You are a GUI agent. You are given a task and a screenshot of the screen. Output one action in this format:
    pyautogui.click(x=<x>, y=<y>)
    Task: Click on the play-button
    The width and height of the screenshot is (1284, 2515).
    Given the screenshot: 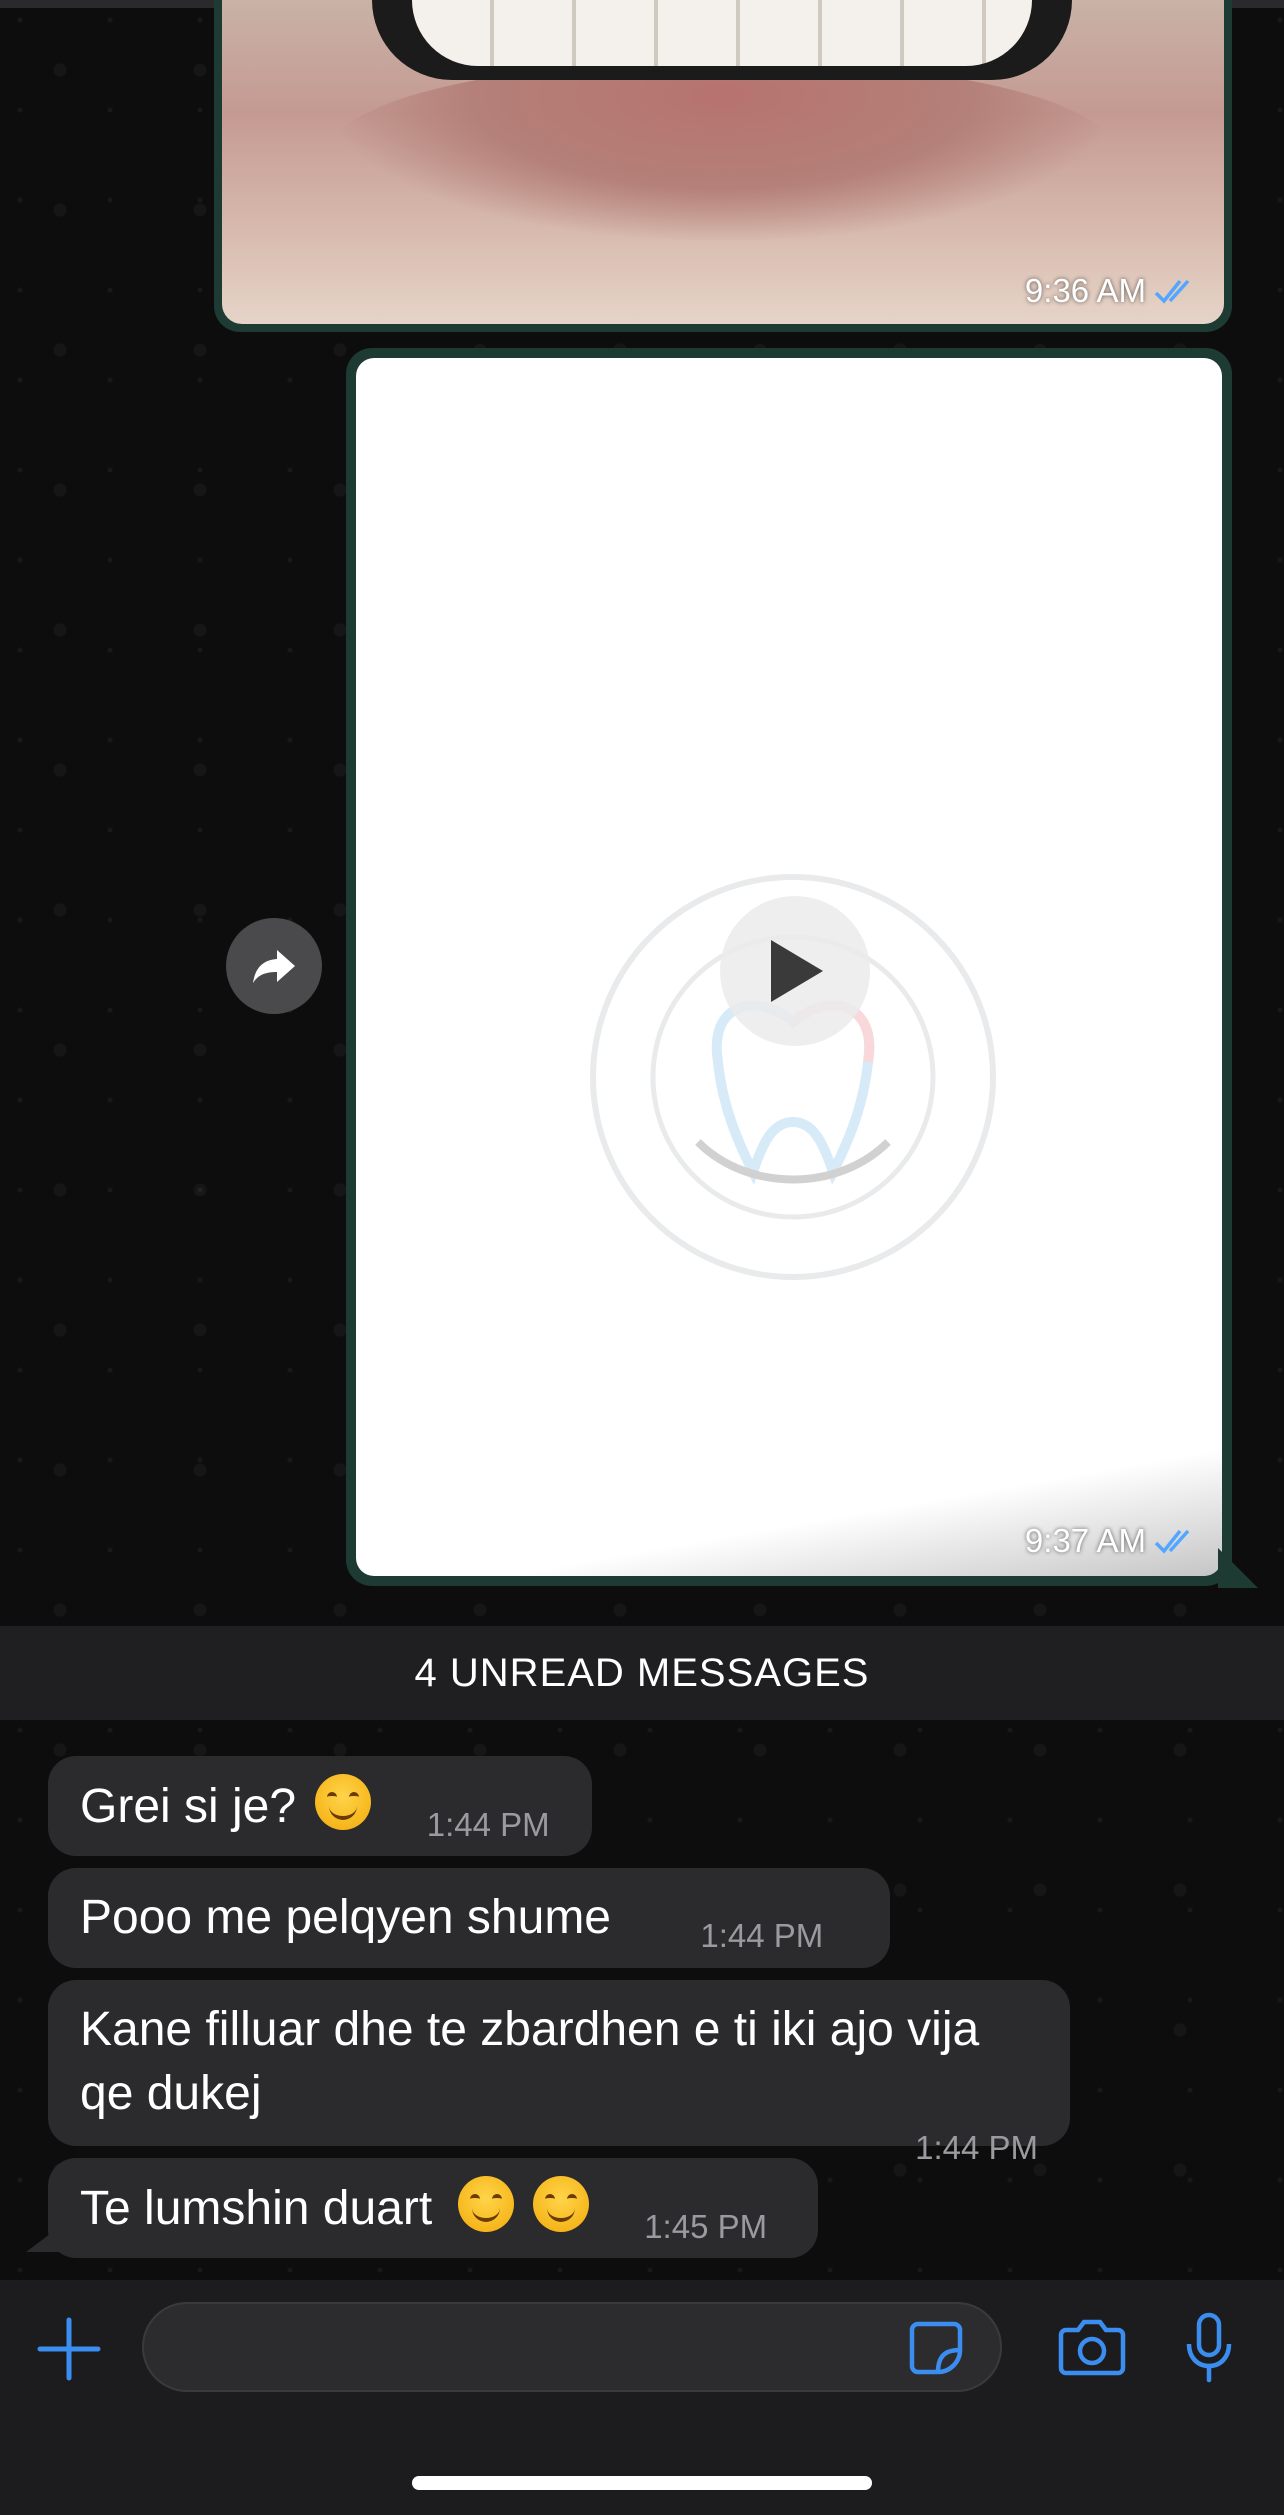 What is the action you would take?
    pyautogui.click(x=795, y=971)
    